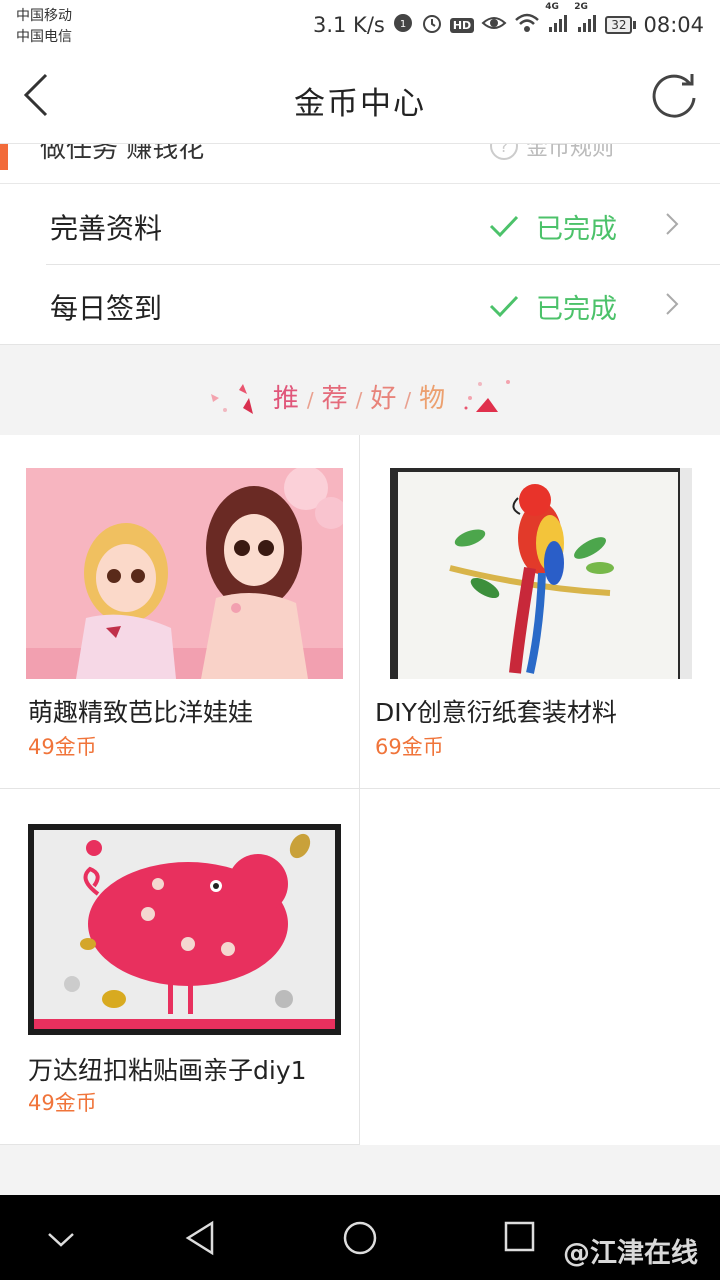 This screenshot has width=720, height=1280. What do you see at coordinates (360, 164) in the screenshot?
I see `task-section-header: 做任务 赚钱花 ? 金币规则` at bounding box center [360, 164].